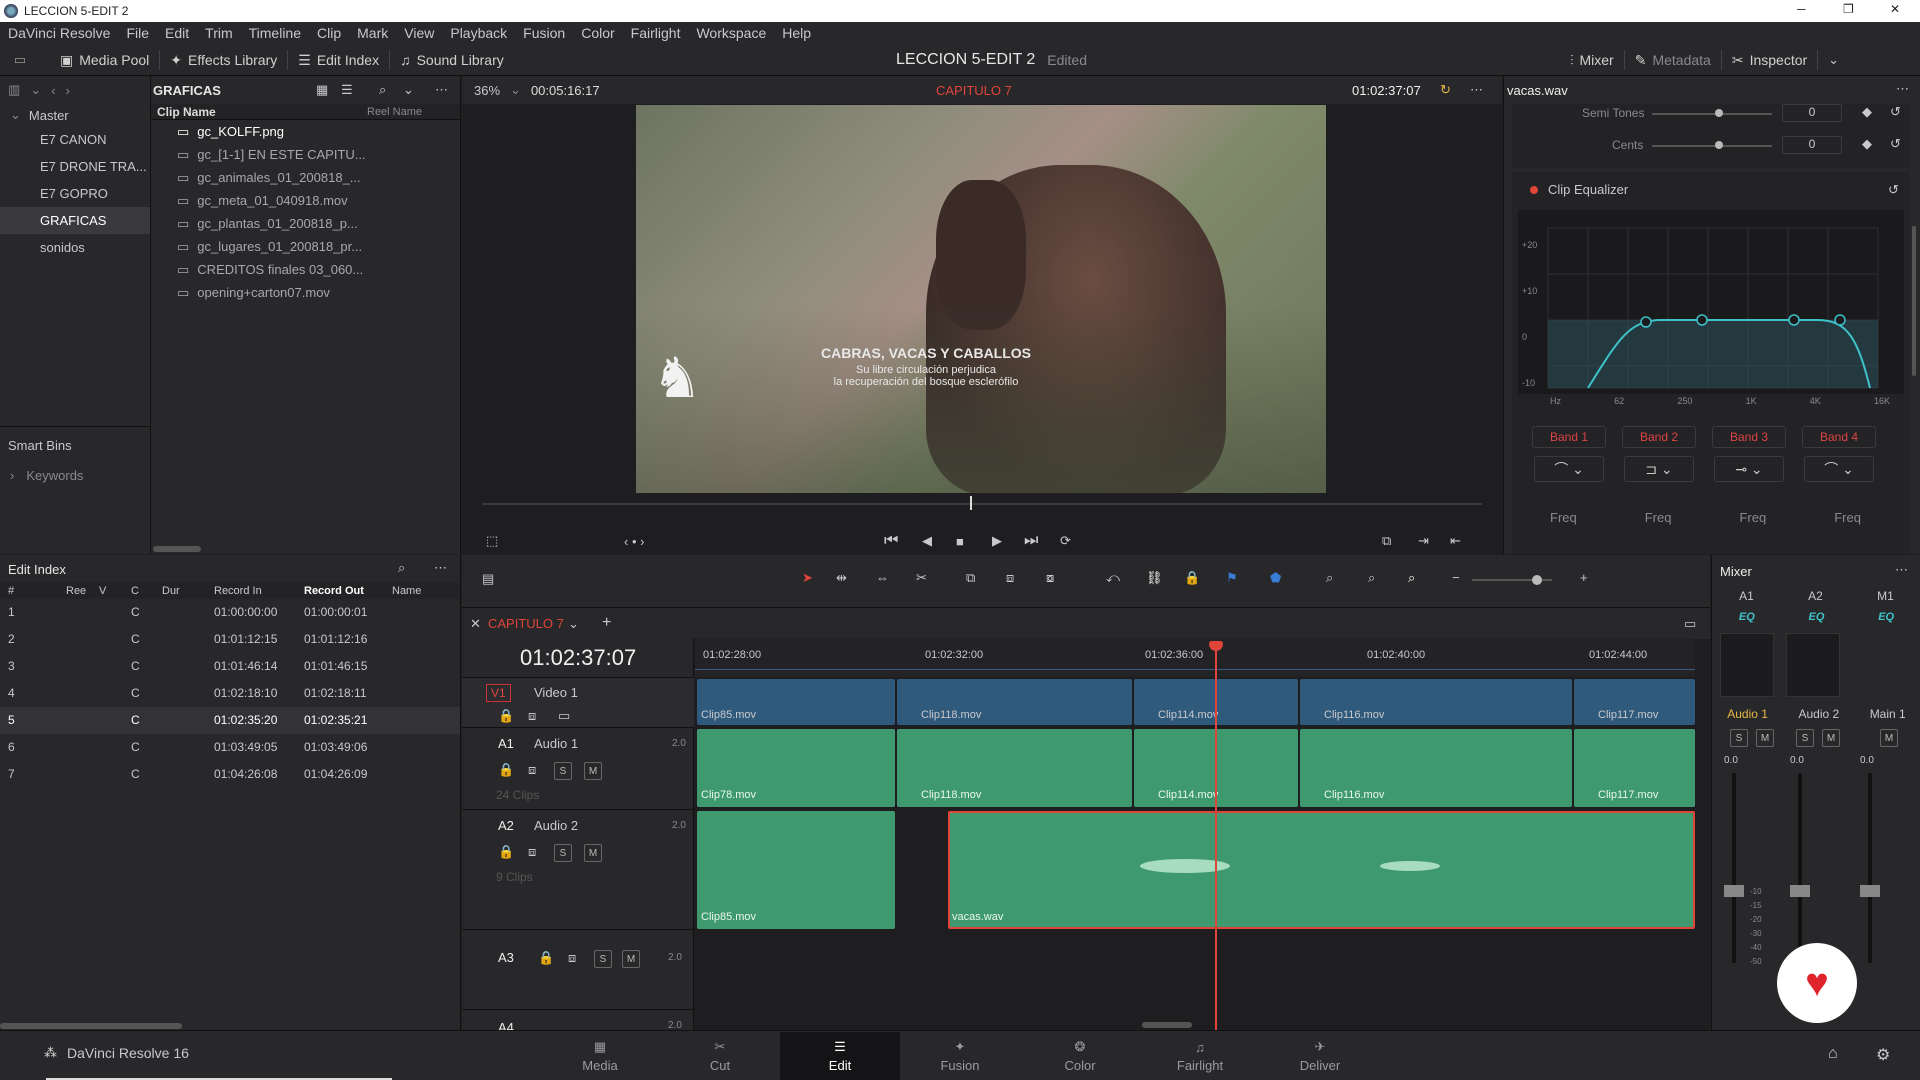 Image resolution: width=1920 pixels, height=1080 pixels. Describe the element at coordinates (1673, 60) in the screenshot. I see `metadata-button: ✎ Metadata` at that location.